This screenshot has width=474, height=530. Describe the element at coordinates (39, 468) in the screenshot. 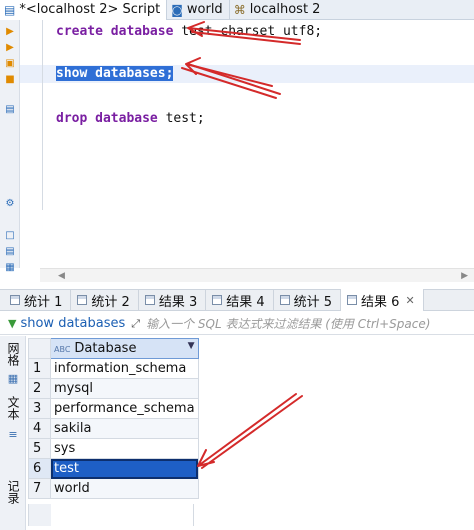

I see `row-number: 6` at that location.